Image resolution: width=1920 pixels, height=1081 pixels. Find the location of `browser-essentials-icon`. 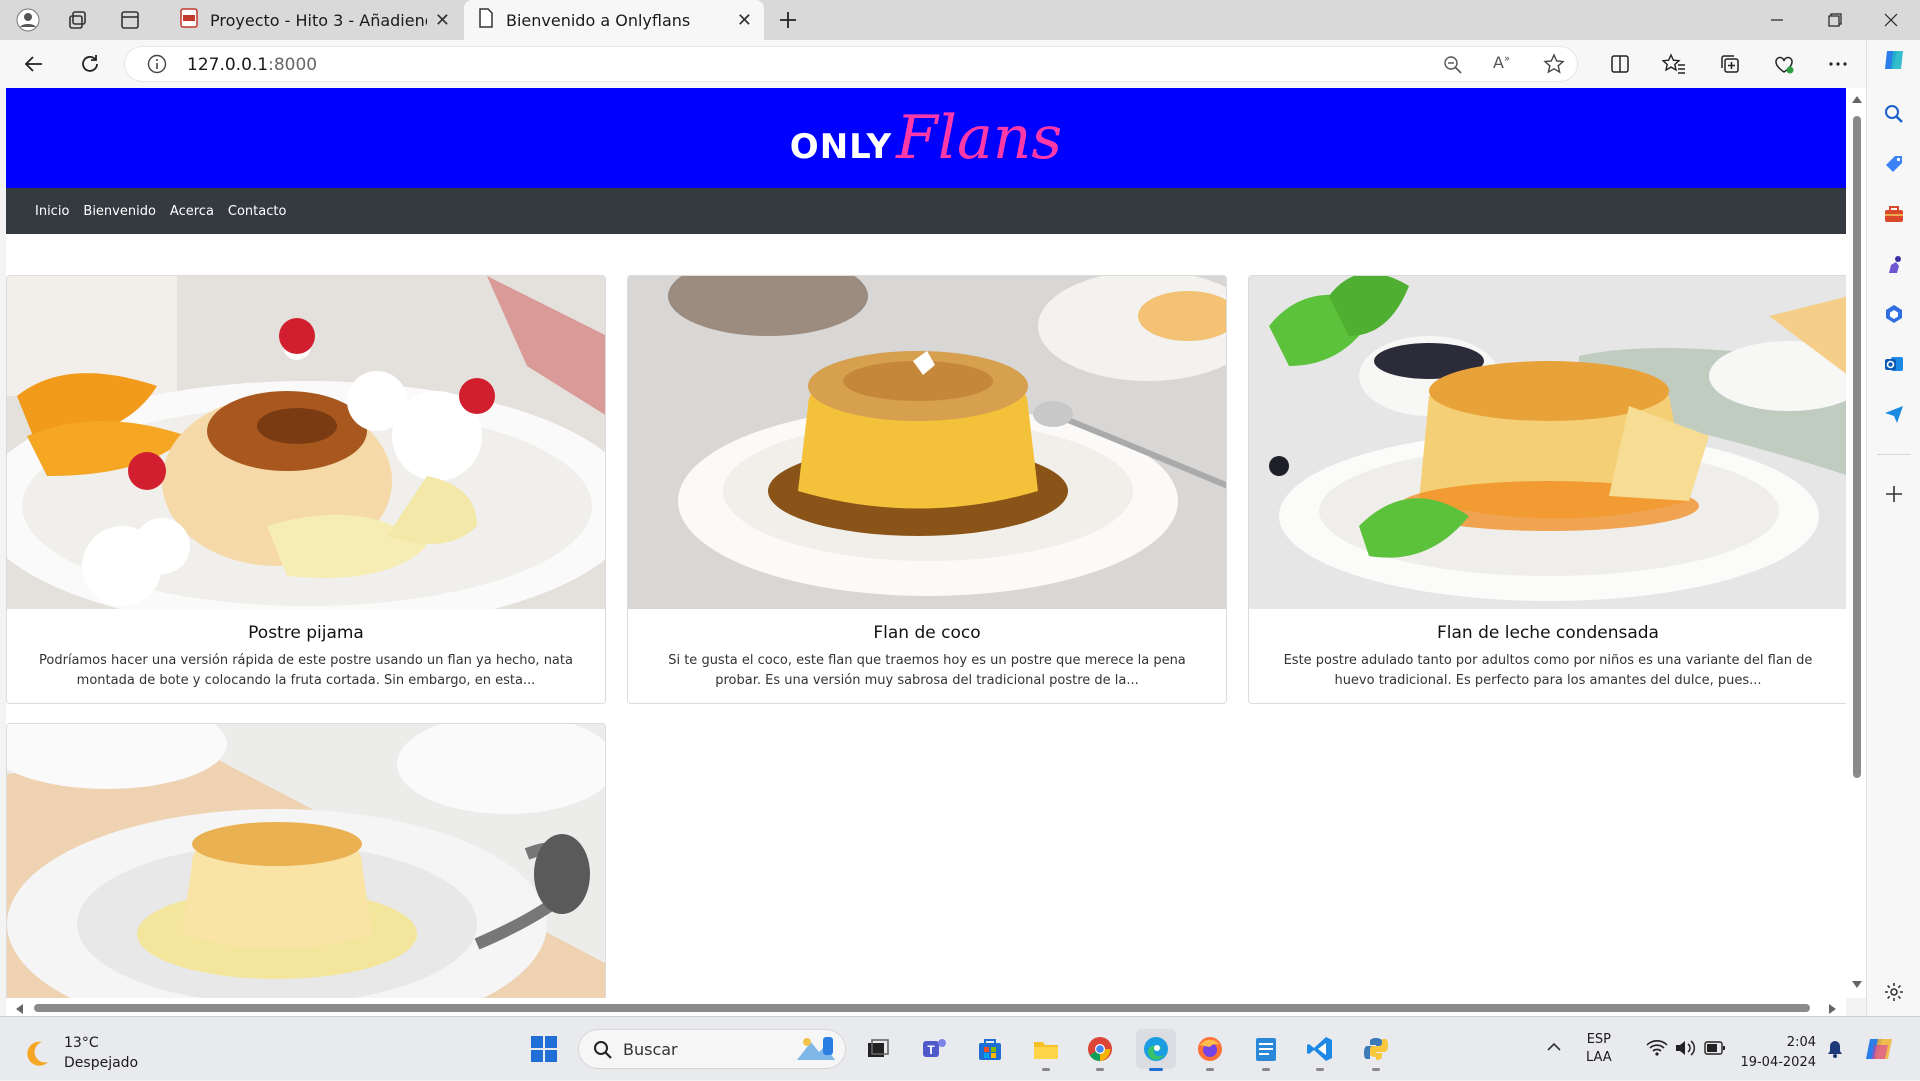

browser-essentials-icon is located at coordinates (1784, 64).